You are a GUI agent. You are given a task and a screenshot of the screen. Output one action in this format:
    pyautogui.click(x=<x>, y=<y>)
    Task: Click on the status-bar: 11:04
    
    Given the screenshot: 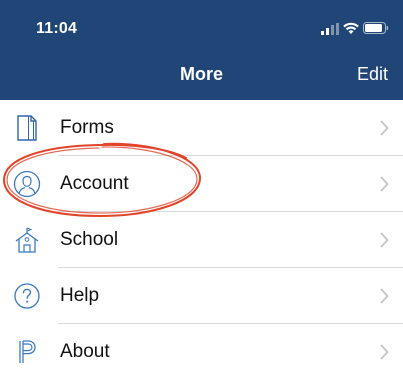 What is the action you would take?
    pyautogui.click(x=201, y=25)
    